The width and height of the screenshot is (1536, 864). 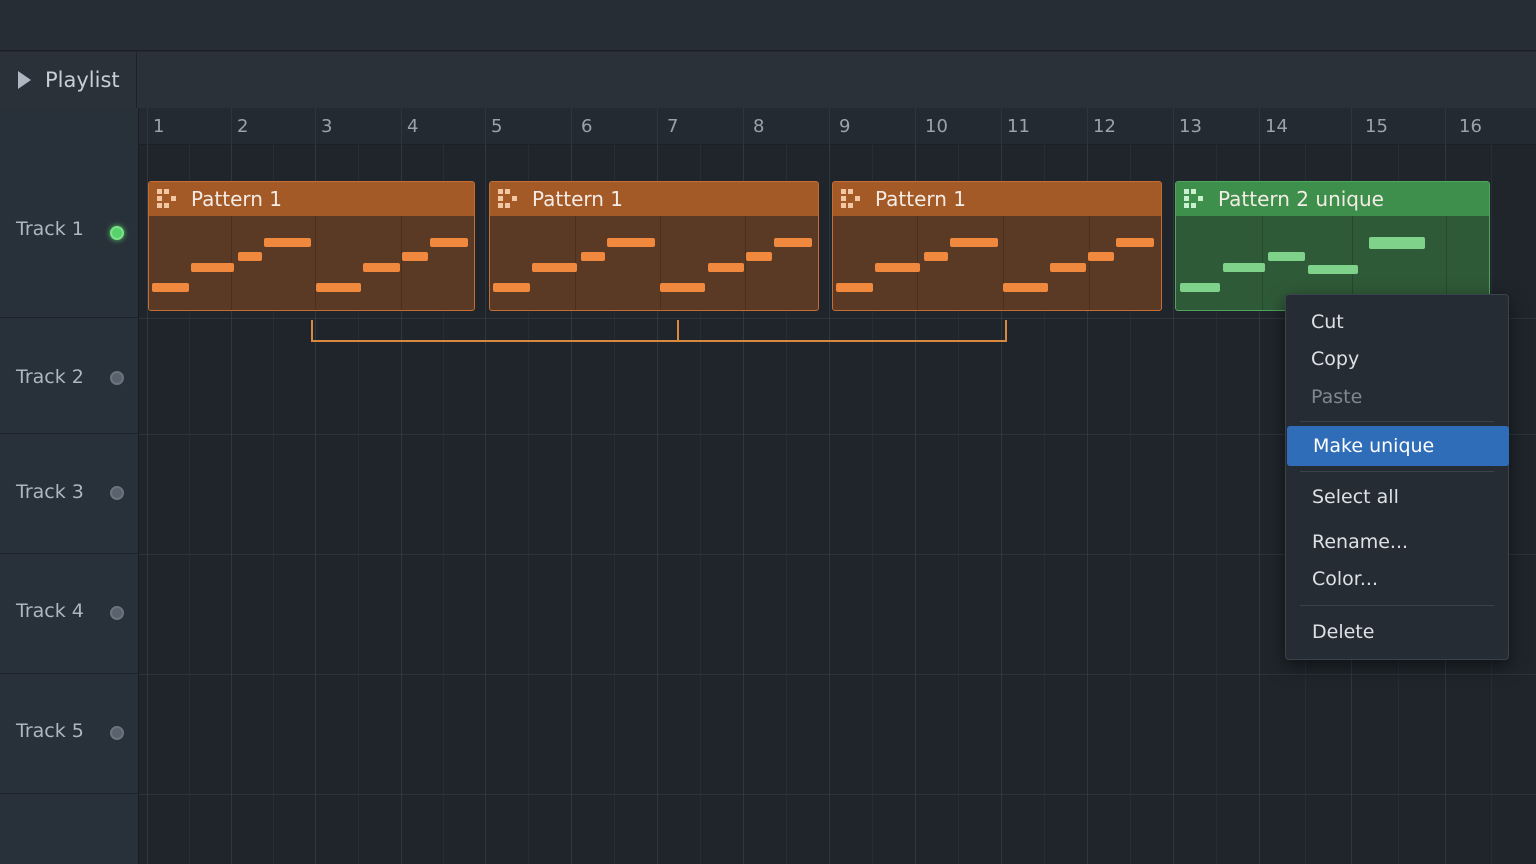 I want to click on menu-item-copy: Copy, so click(x=1397, y=359).